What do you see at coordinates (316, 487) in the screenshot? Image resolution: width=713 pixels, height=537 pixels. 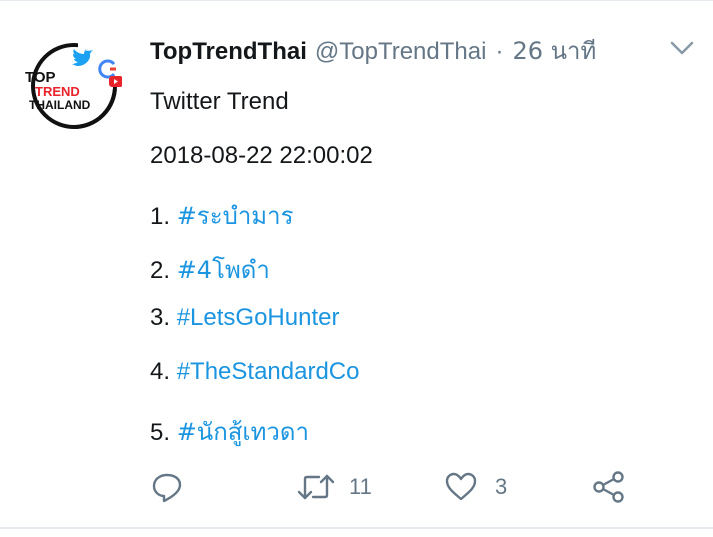 I see `retweet-icon` at bounding box center [316, 487].